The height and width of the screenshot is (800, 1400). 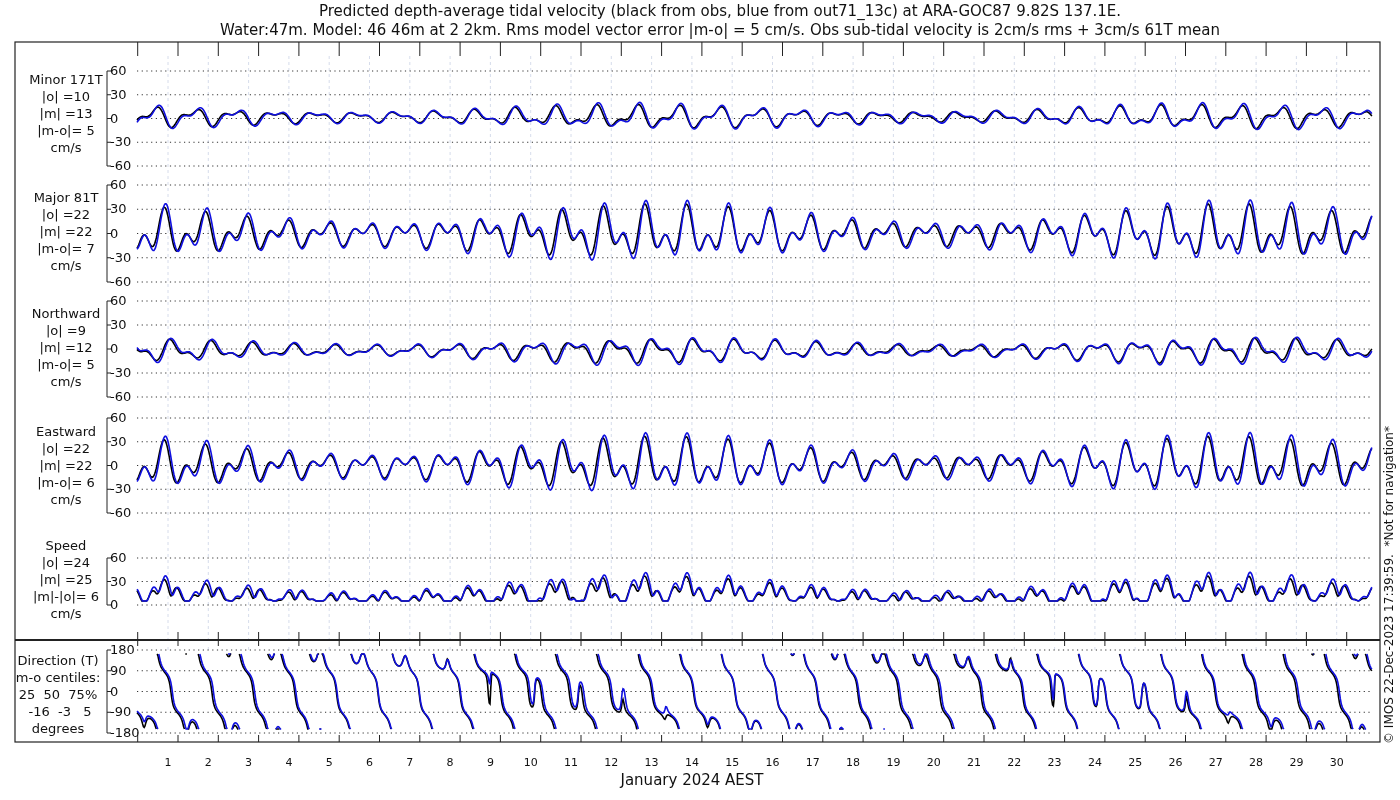 What do you see at coordinates (66, 431) in the screenshot?
I see `panel-label: Eastward` at bounding box center [66, 431].